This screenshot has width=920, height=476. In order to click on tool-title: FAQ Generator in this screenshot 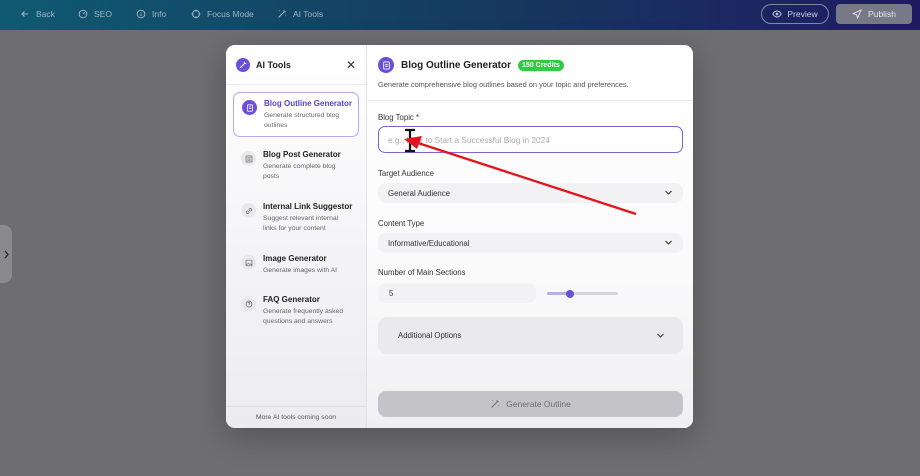, I will do `click(291, 299)`.